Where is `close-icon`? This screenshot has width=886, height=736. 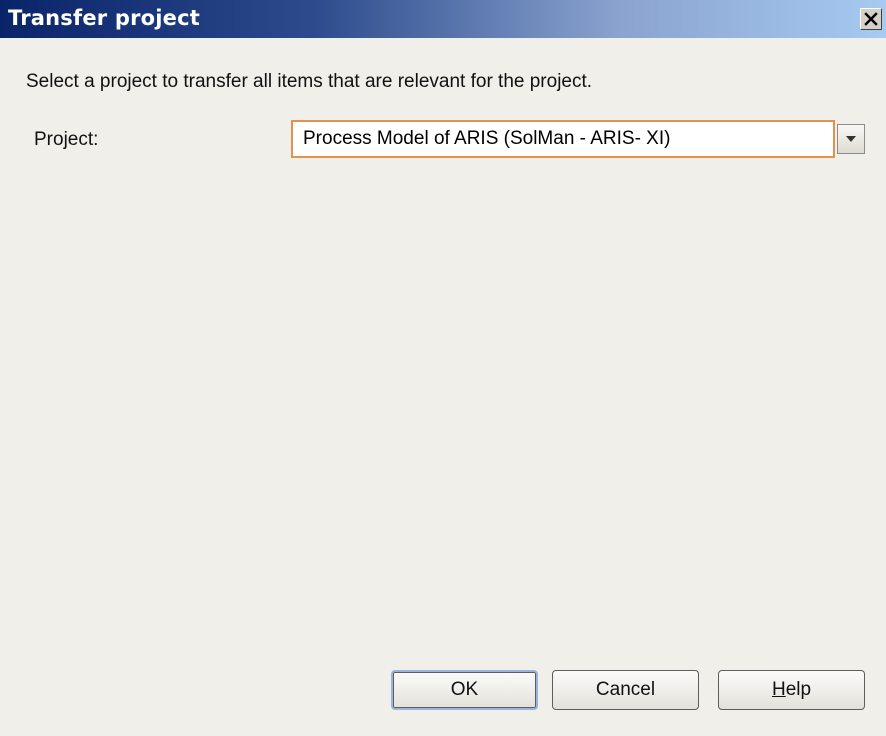
close-icon is located at coordinates (871, 19).